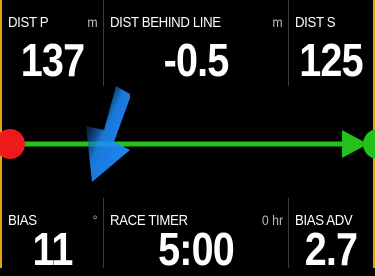 The height and width of the screenshot is (276, 375). I want to click on tile-label: DIST S, so click(315, 22).